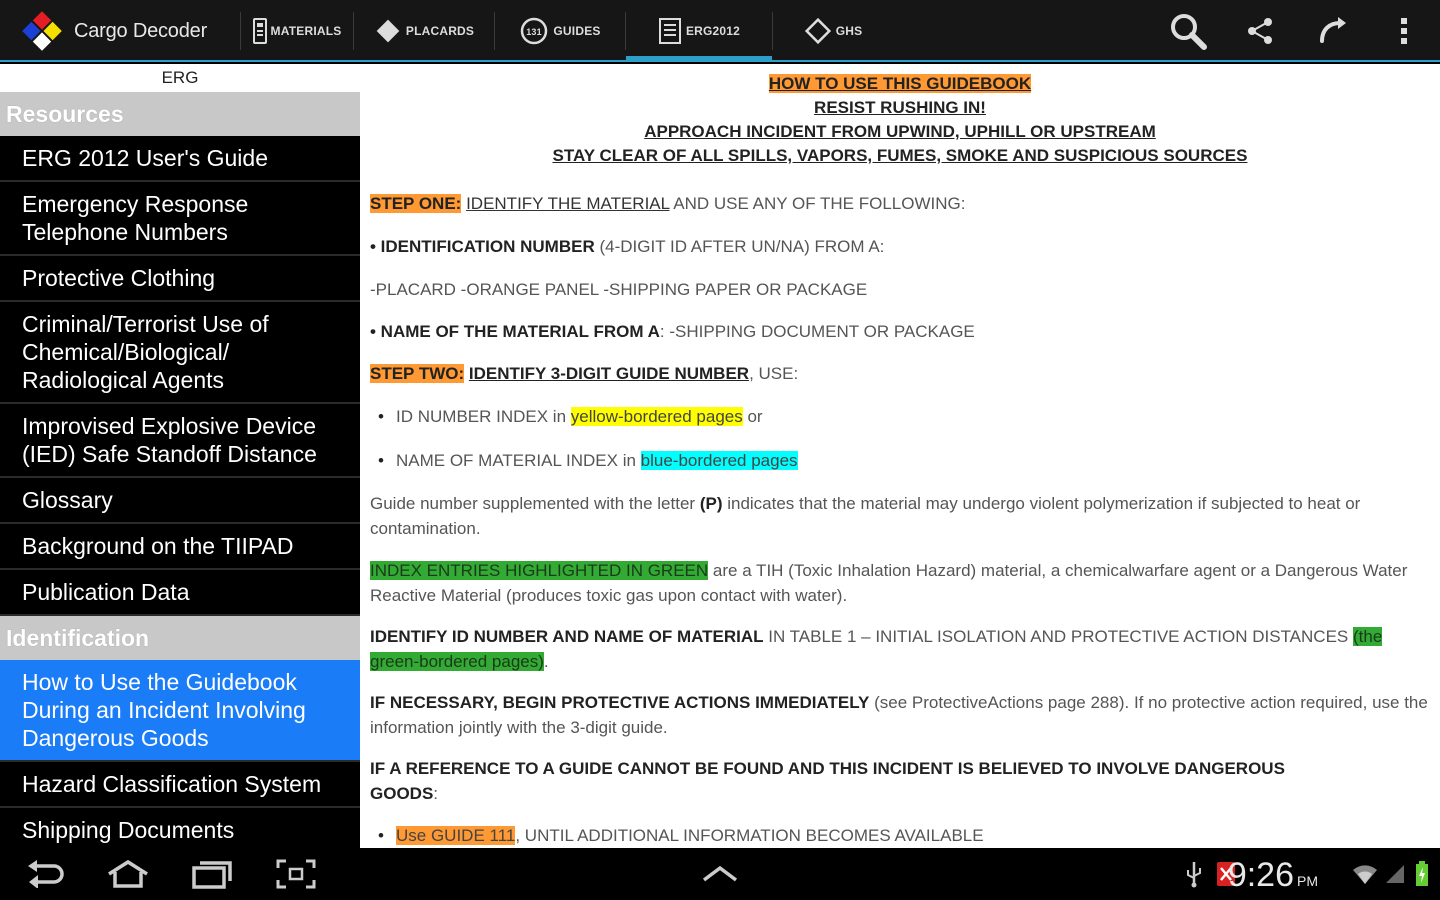 The width and height of the screenshot is (1440, 900). I want to click on tab-erg2012: ERG2012, so click(699, 31).